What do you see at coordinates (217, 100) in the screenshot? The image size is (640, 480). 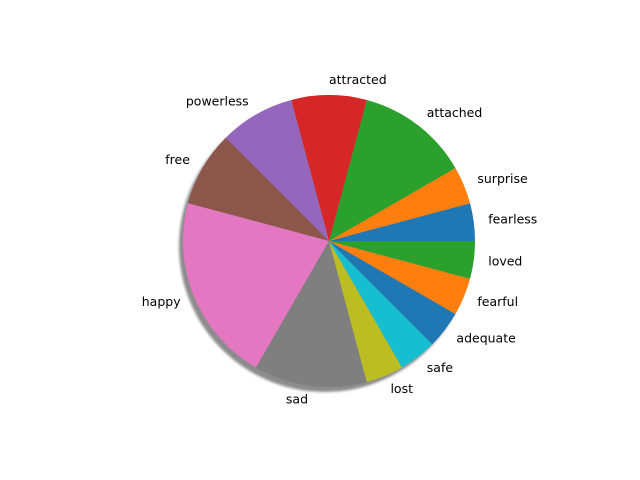 I see `pie-label-powerless: powerless` at bounding box center [217, 100].